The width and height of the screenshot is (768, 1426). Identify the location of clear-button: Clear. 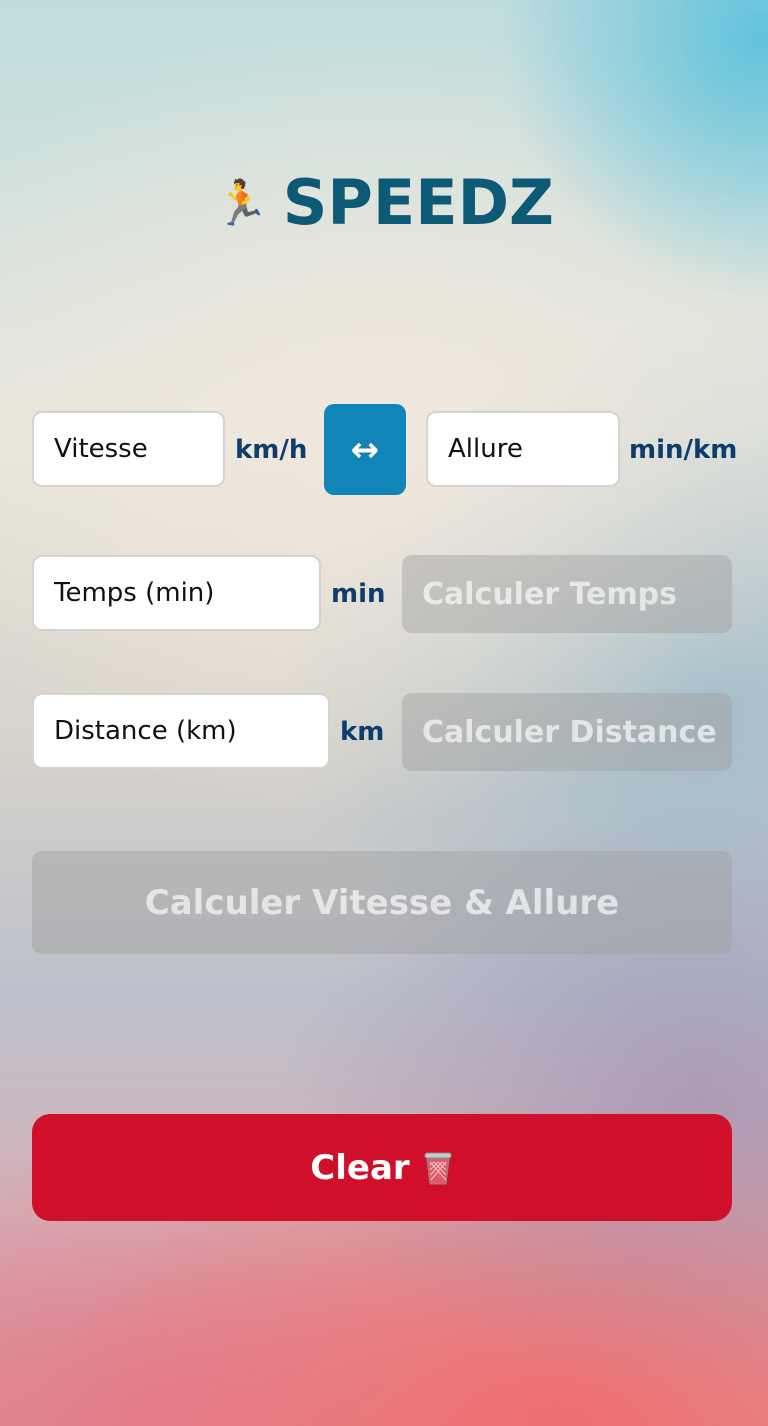
(382, 1167).